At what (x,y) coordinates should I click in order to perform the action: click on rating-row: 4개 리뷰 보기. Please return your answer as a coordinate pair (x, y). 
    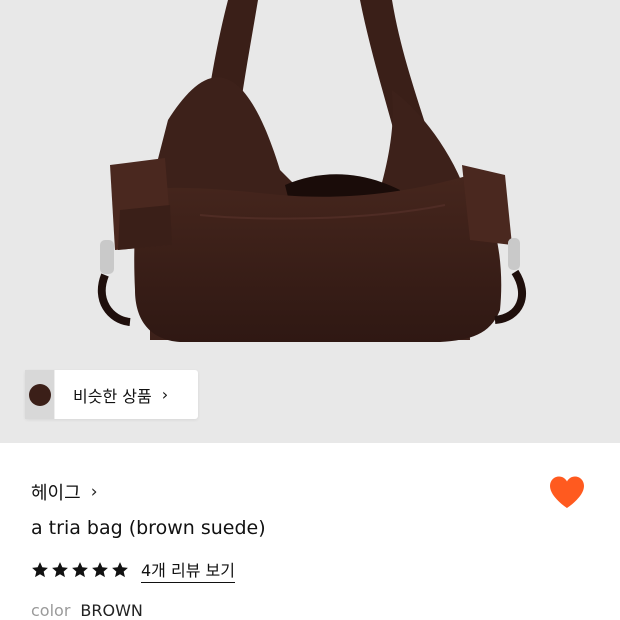
    Looking at the image, I should click on (133, 570).